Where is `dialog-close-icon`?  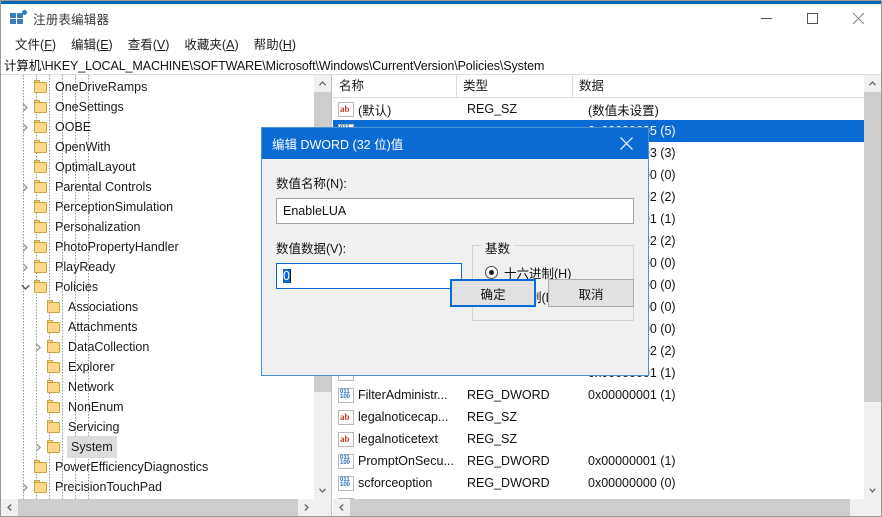 dialog-close-icon is located at coordinates (626, 143).